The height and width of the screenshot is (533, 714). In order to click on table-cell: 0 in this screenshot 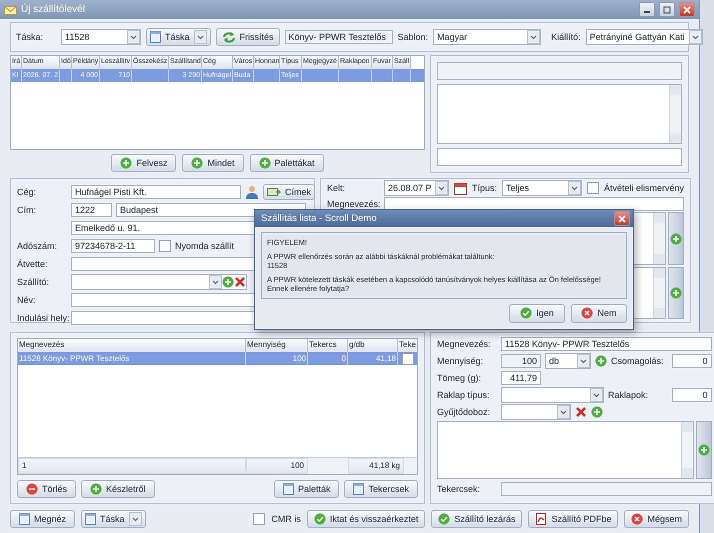, I will do `click(328, 358)`.